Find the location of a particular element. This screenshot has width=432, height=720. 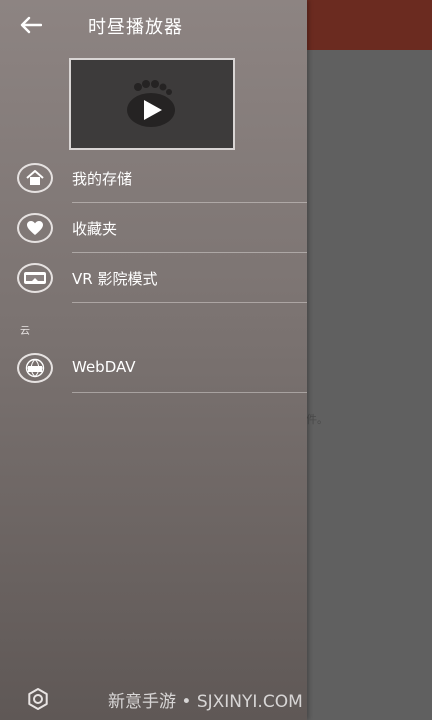

menu-item-vr-cinema: VR 影院模式 is located at coordinates (153, 278).